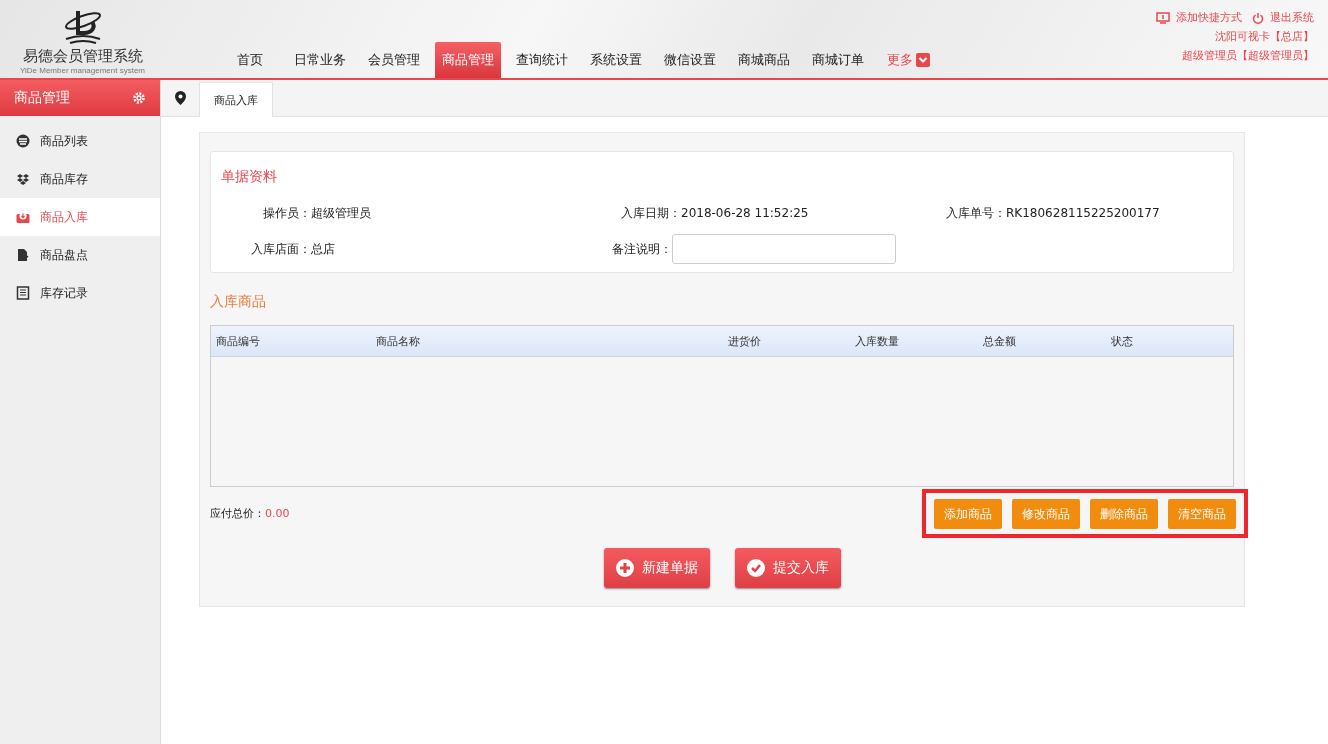 This screenshot has width=1328, height=744. Describe the element at coordinates (80, 255) in the screenshot. I see `sidebar-item: 商品盘点` at that location.